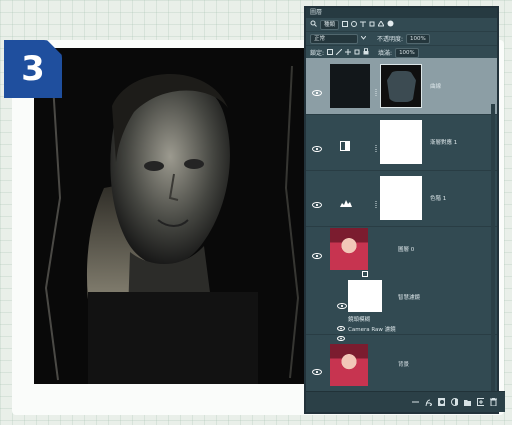 The width and height of the screenshot is (512, 425). What do you see at coordinates (350, 86) in the screenshot?
I see `curves-thumbnail` at bounding box center [350, 86].